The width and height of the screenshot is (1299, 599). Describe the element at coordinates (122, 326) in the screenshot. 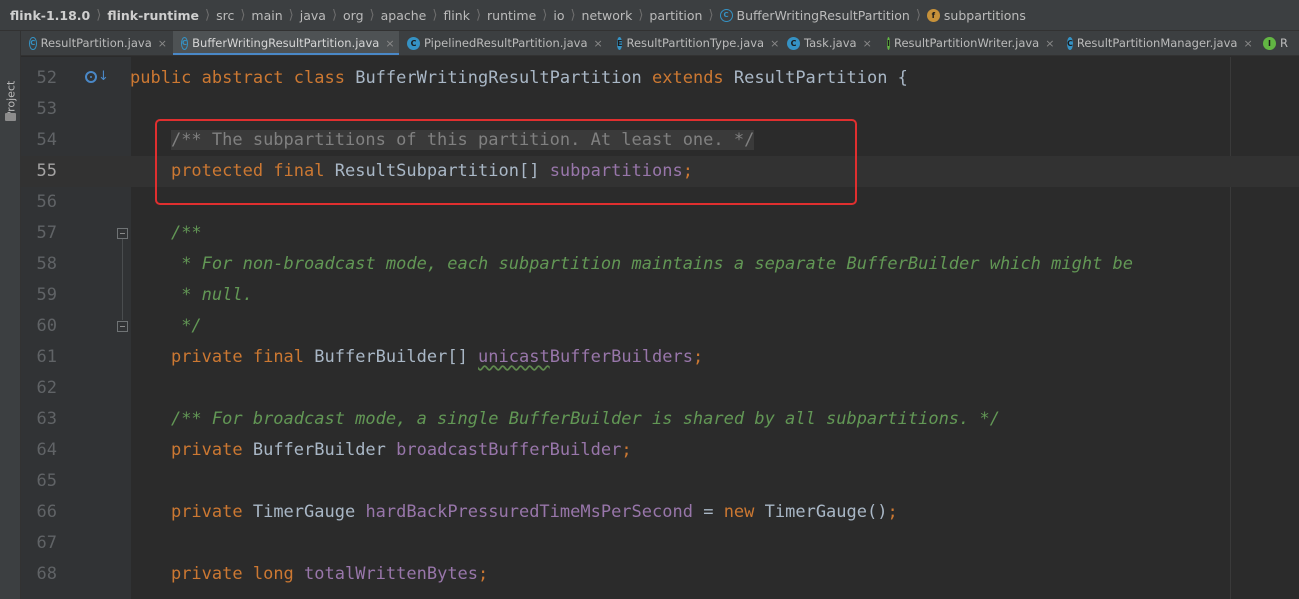

I see `fold-end-icon` at that location.